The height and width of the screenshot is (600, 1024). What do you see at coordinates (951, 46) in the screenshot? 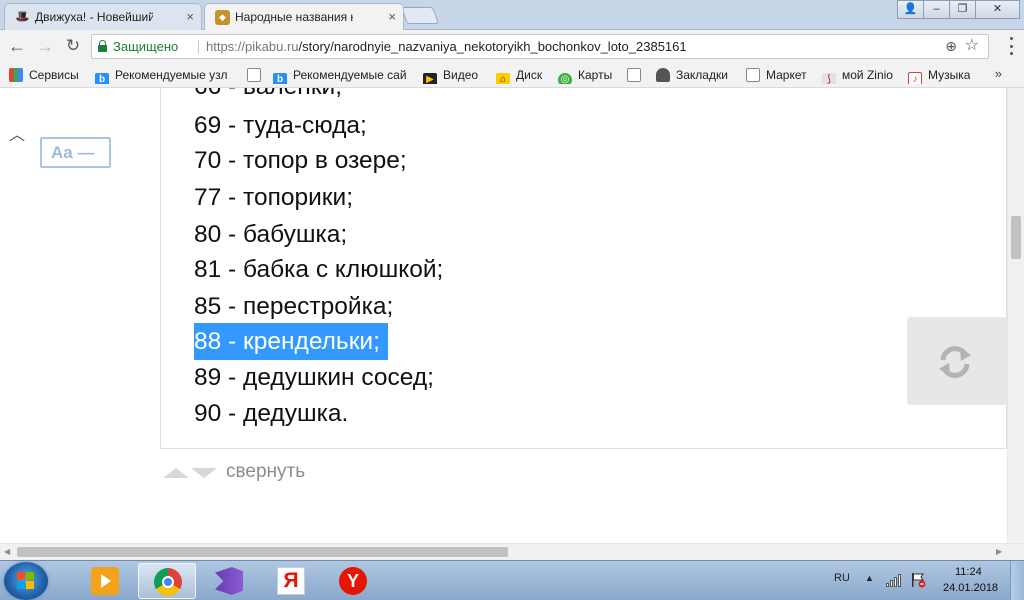
I see `zoom-icon: ⊕` at bounding box center [951, 46].